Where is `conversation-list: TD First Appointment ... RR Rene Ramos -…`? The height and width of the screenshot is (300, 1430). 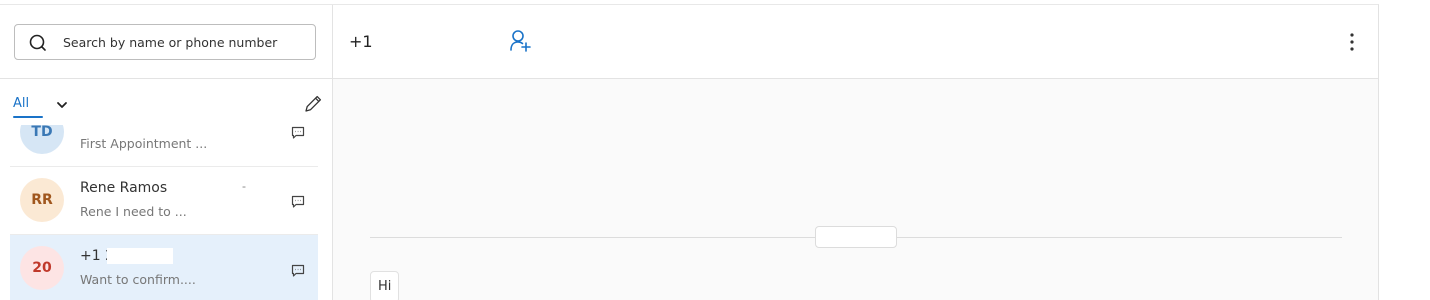 conversation-list: TD First Appointment ... RR Rene Ramos -… is located at coordinates (166, 212).